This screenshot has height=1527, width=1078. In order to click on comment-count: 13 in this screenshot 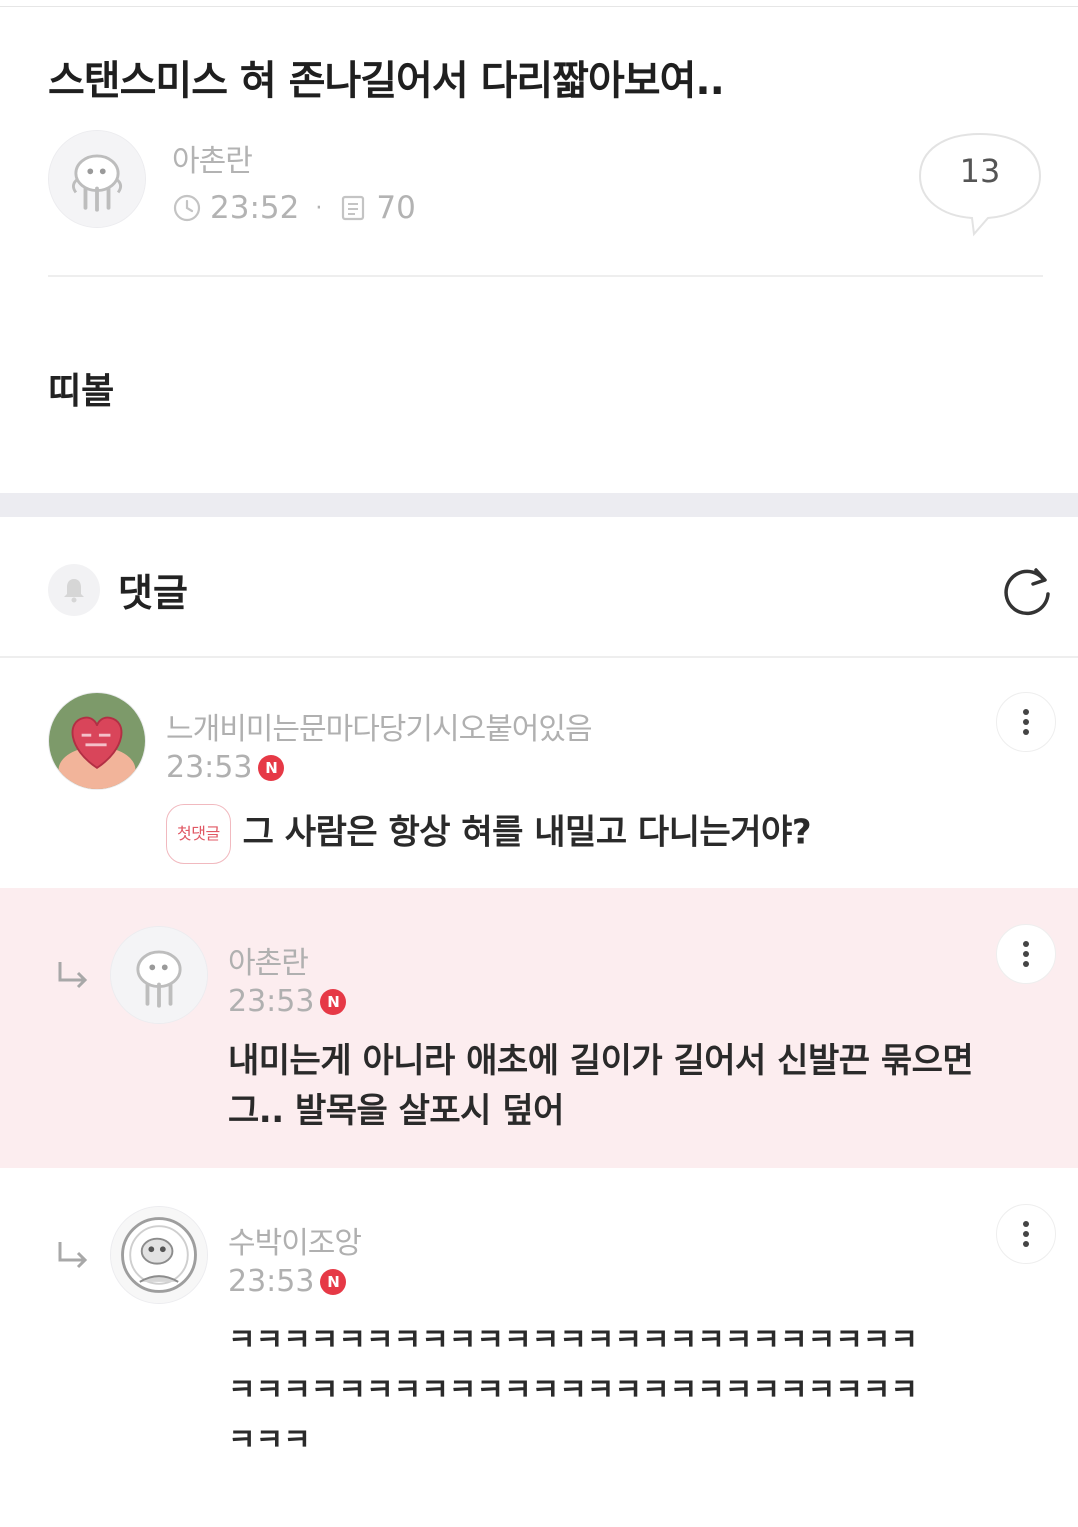, I will do `click(980, 171)`.